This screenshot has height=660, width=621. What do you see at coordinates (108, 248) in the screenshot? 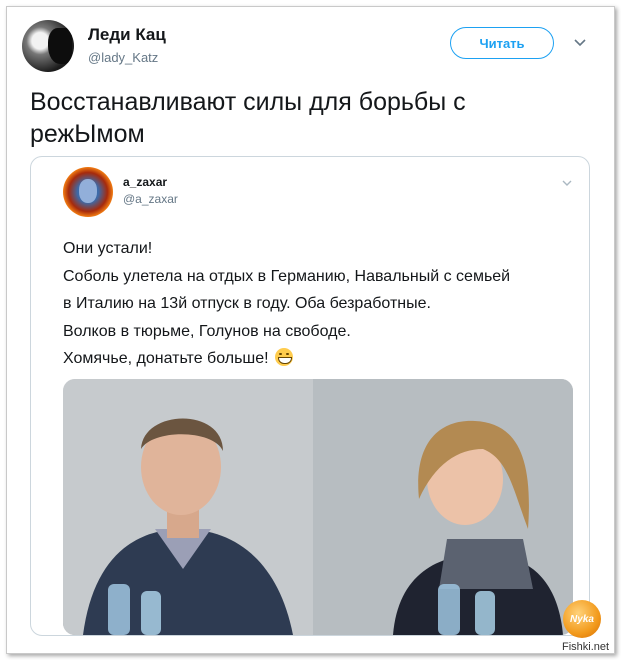
I see `quoted-text-line: Они устали!` at bounding box center [108, 248].